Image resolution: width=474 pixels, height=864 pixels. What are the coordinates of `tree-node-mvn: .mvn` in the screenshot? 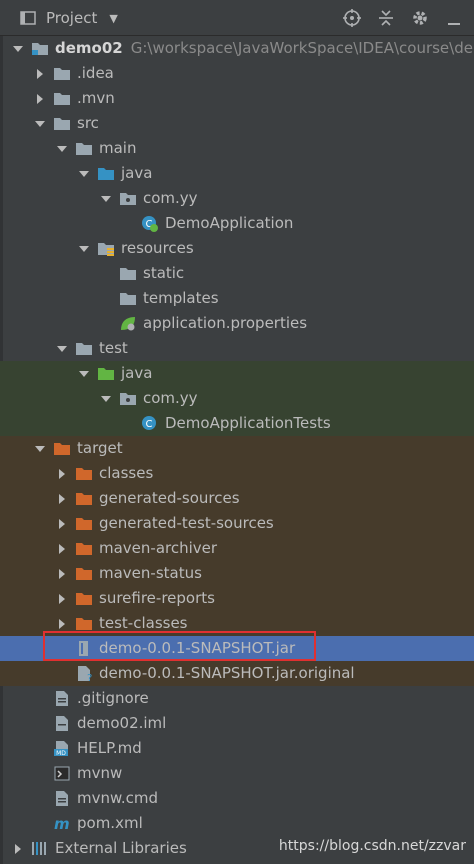 It's located at (237, 98).